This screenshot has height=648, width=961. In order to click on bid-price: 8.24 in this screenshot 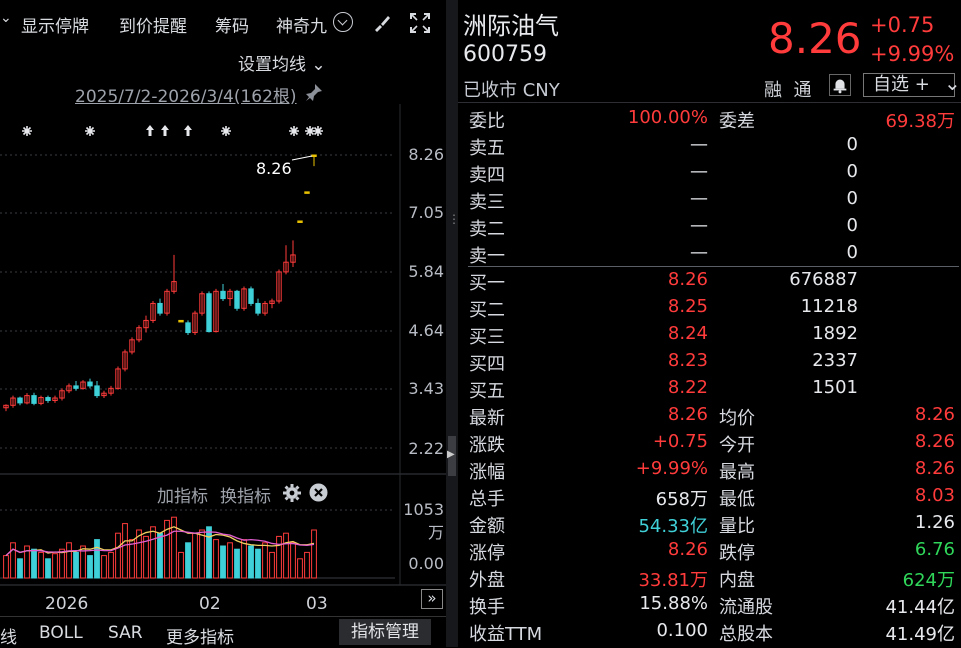, I will do `click(687, 333)`.